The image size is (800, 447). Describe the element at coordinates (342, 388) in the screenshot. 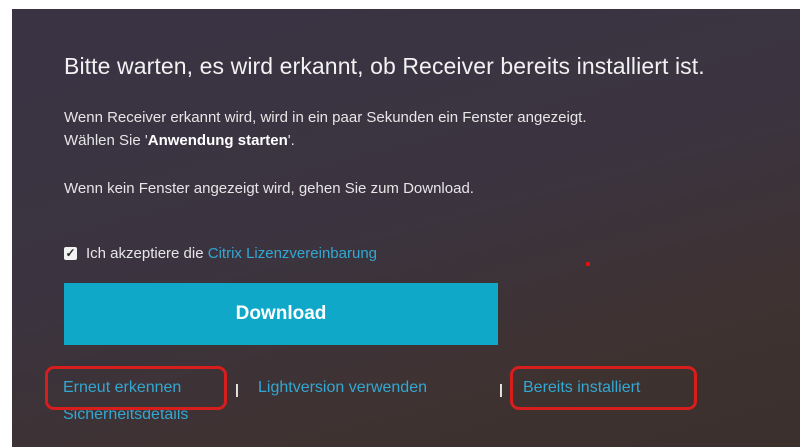

I see `light-version-link: Lightversion verwenden` at that location.